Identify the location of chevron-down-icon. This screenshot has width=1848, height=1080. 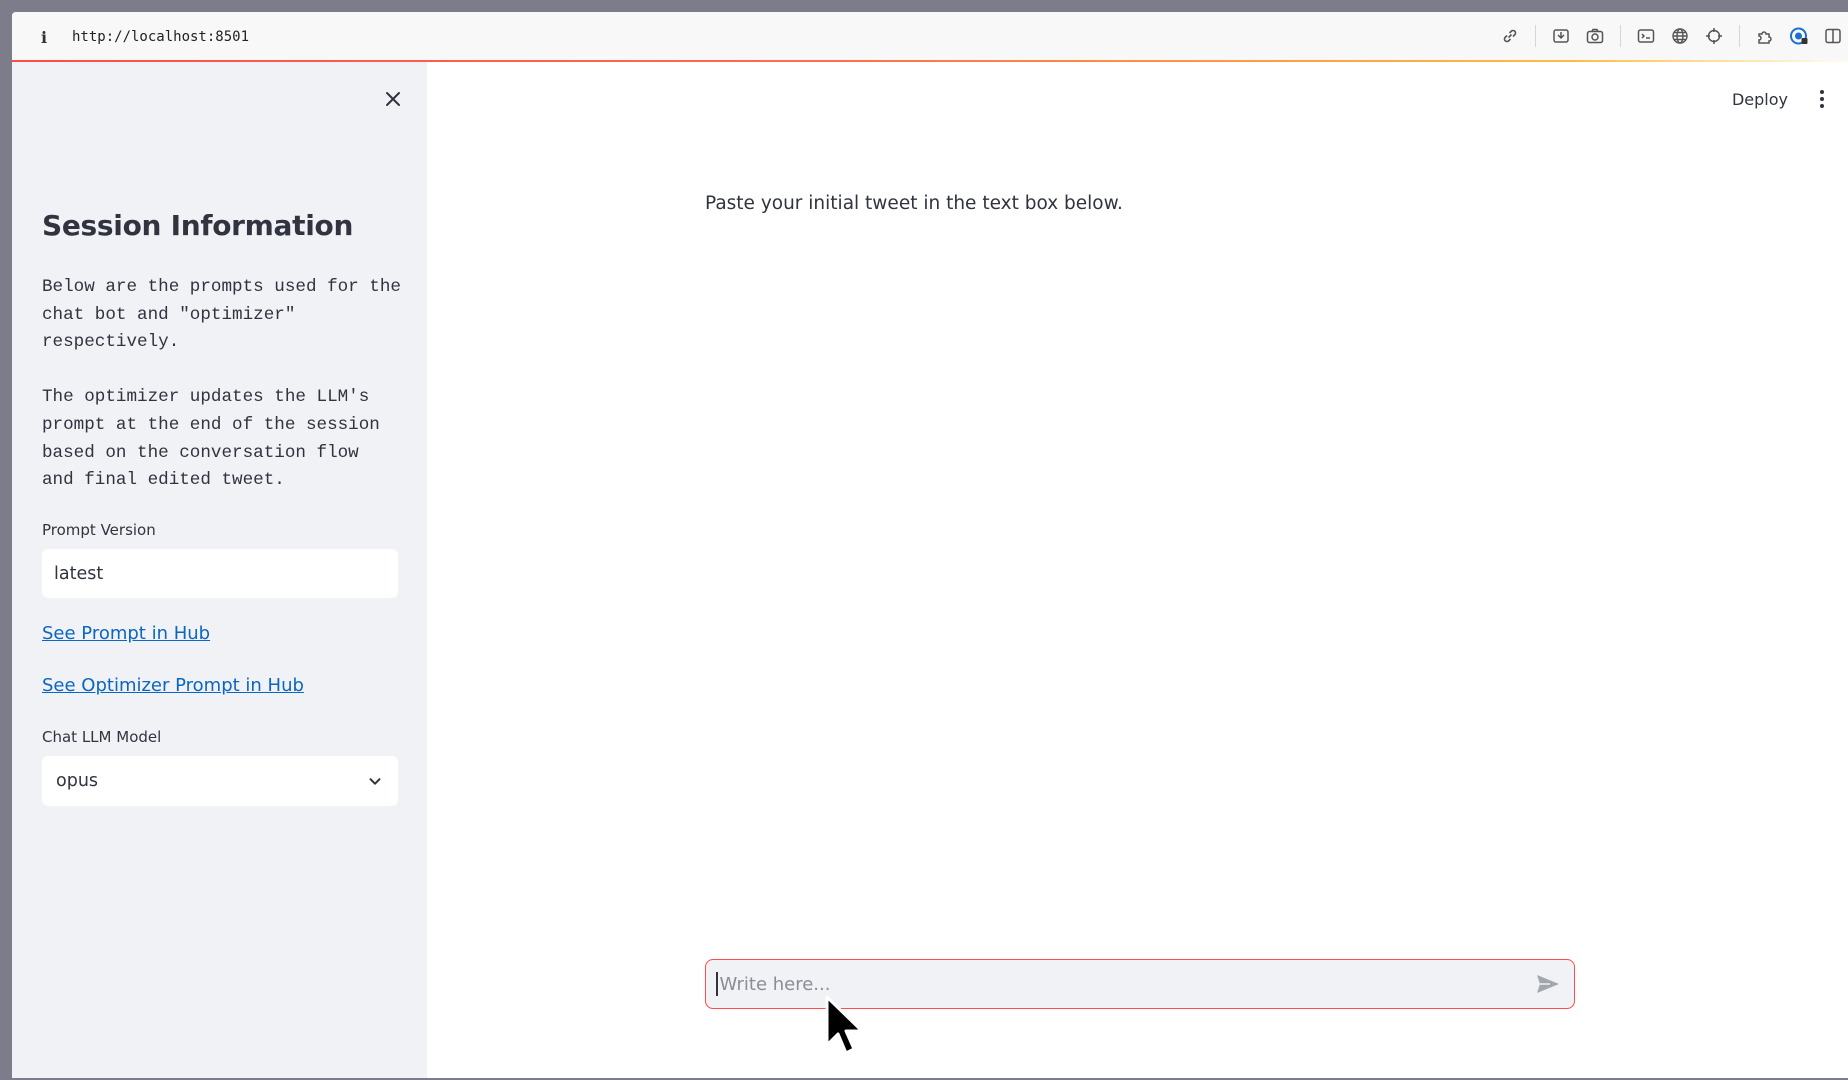
(375, 781).